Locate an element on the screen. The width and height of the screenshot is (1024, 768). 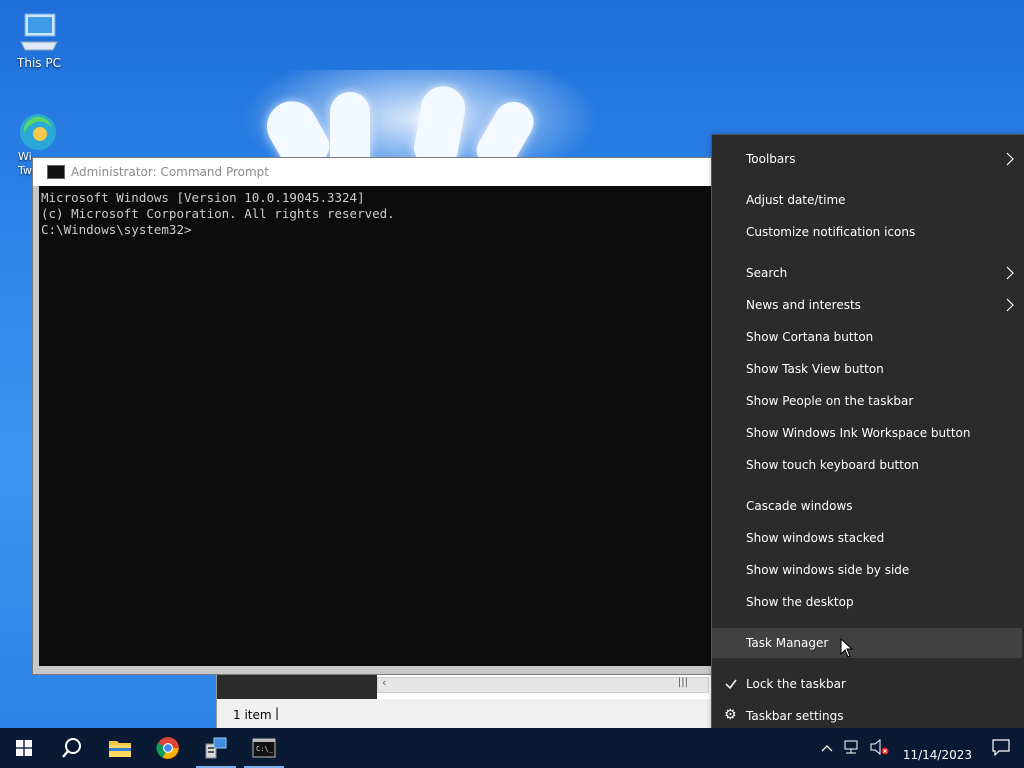
file-explorer-button is located at coordinates (120, 748).